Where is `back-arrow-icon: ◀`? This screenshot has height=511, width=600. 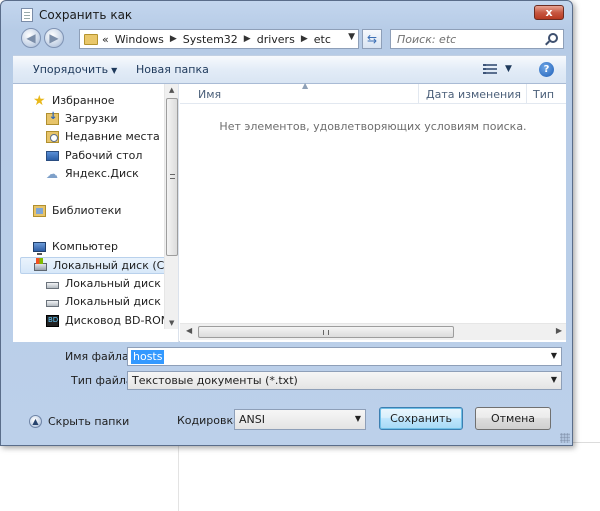 back-arrow-icon: ◀ is located at coordinates (31, 38).